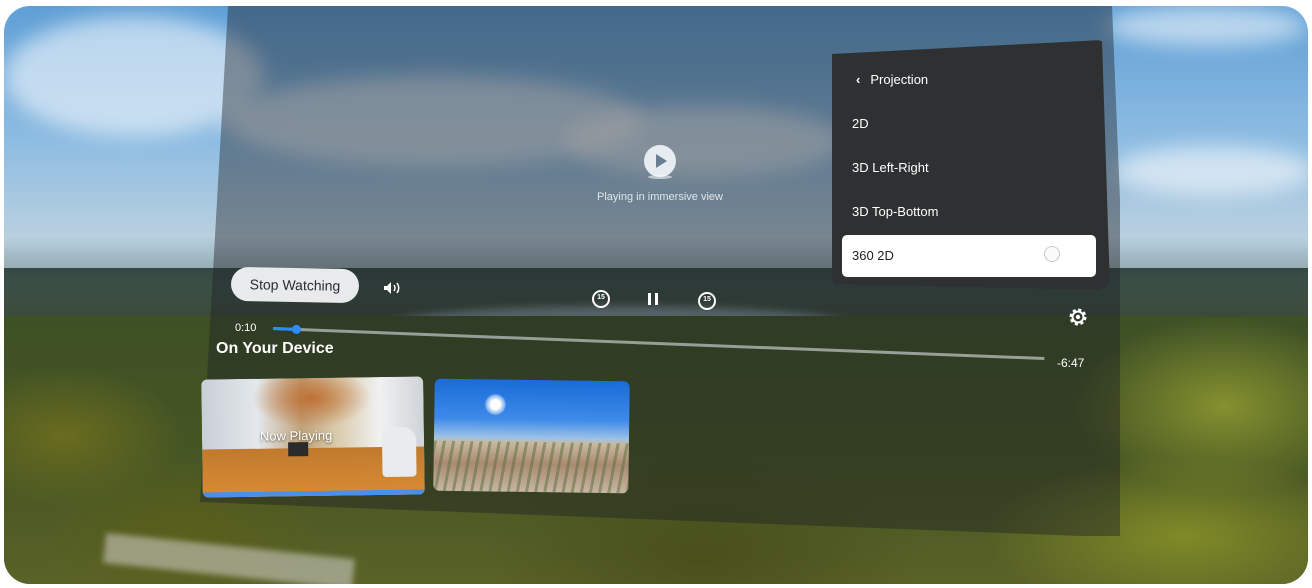 The width and height of the screenshot is (1312, 588). Describe the element at coordinates (858, 79) in the screenshot. I see `chevron-left-icon: ‹` at that location.